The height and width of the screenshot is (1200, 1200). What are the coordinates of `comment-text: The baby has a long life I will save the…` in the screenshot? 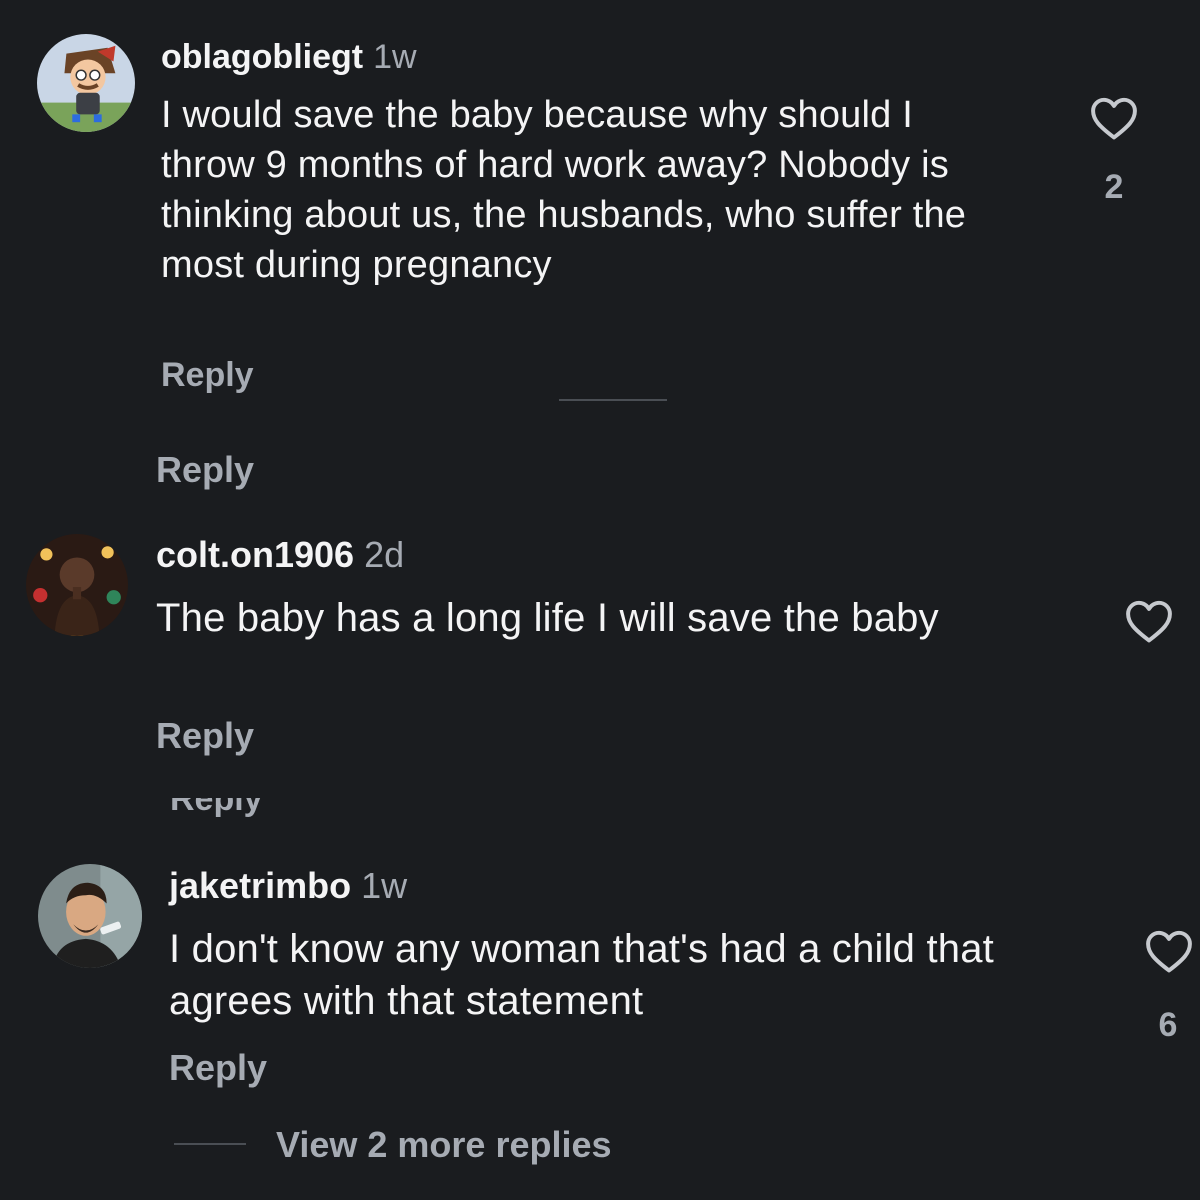 It's located at (547, 618).